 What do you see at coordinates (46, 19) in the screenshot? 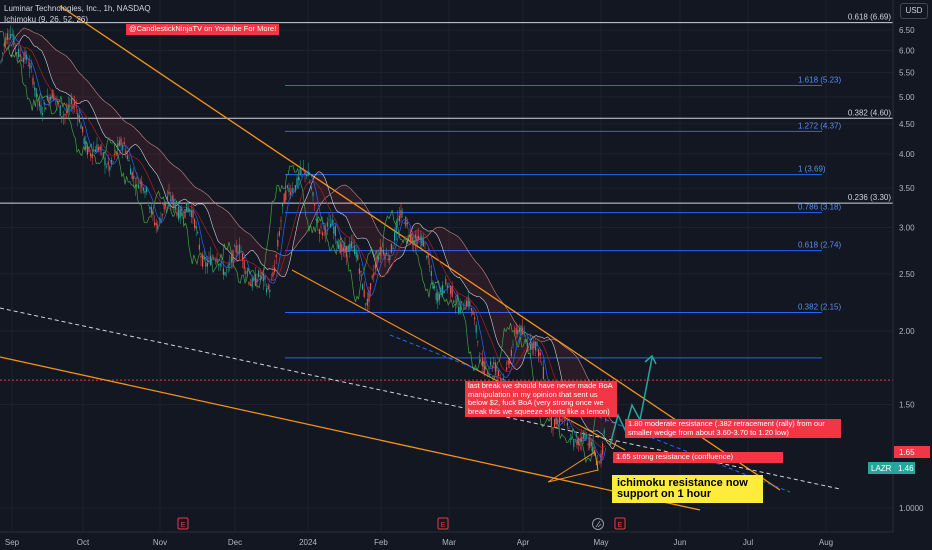
I see `indicator-legend: Ichimoku (9, 26, 52, 26)` at bounding box center [46, 19].